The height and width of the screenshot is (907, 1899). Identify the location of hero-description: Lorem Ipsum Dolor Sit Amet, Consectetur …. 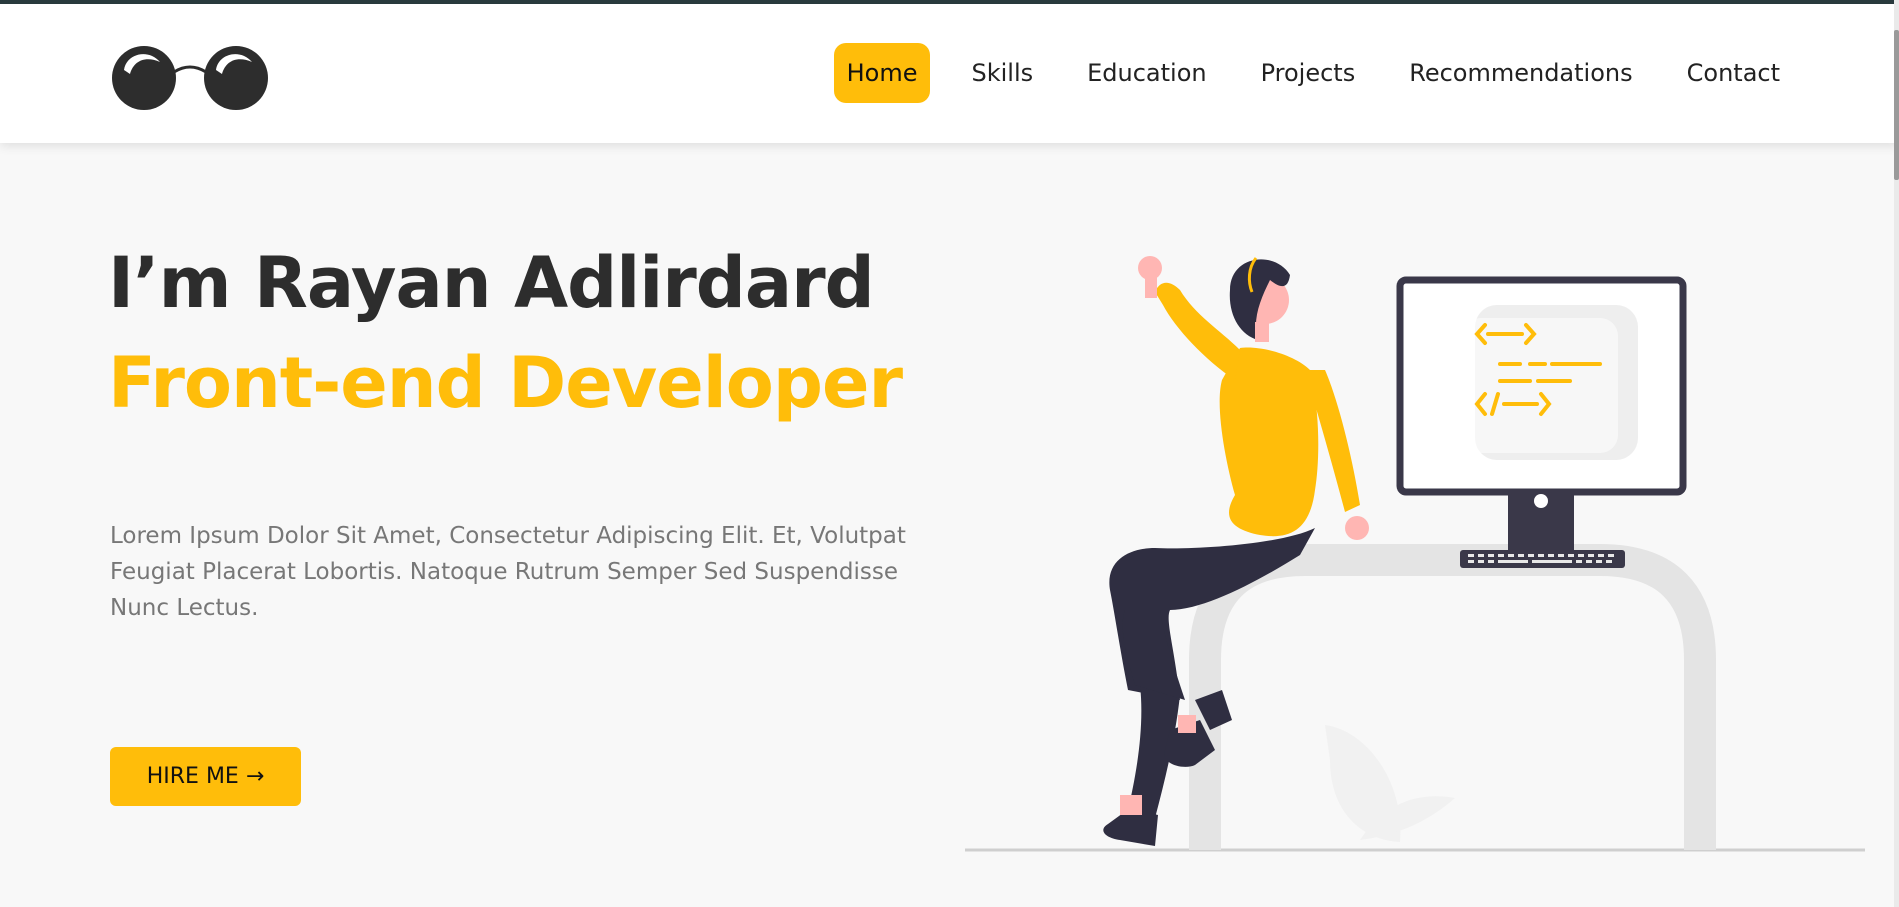
(508, 572).